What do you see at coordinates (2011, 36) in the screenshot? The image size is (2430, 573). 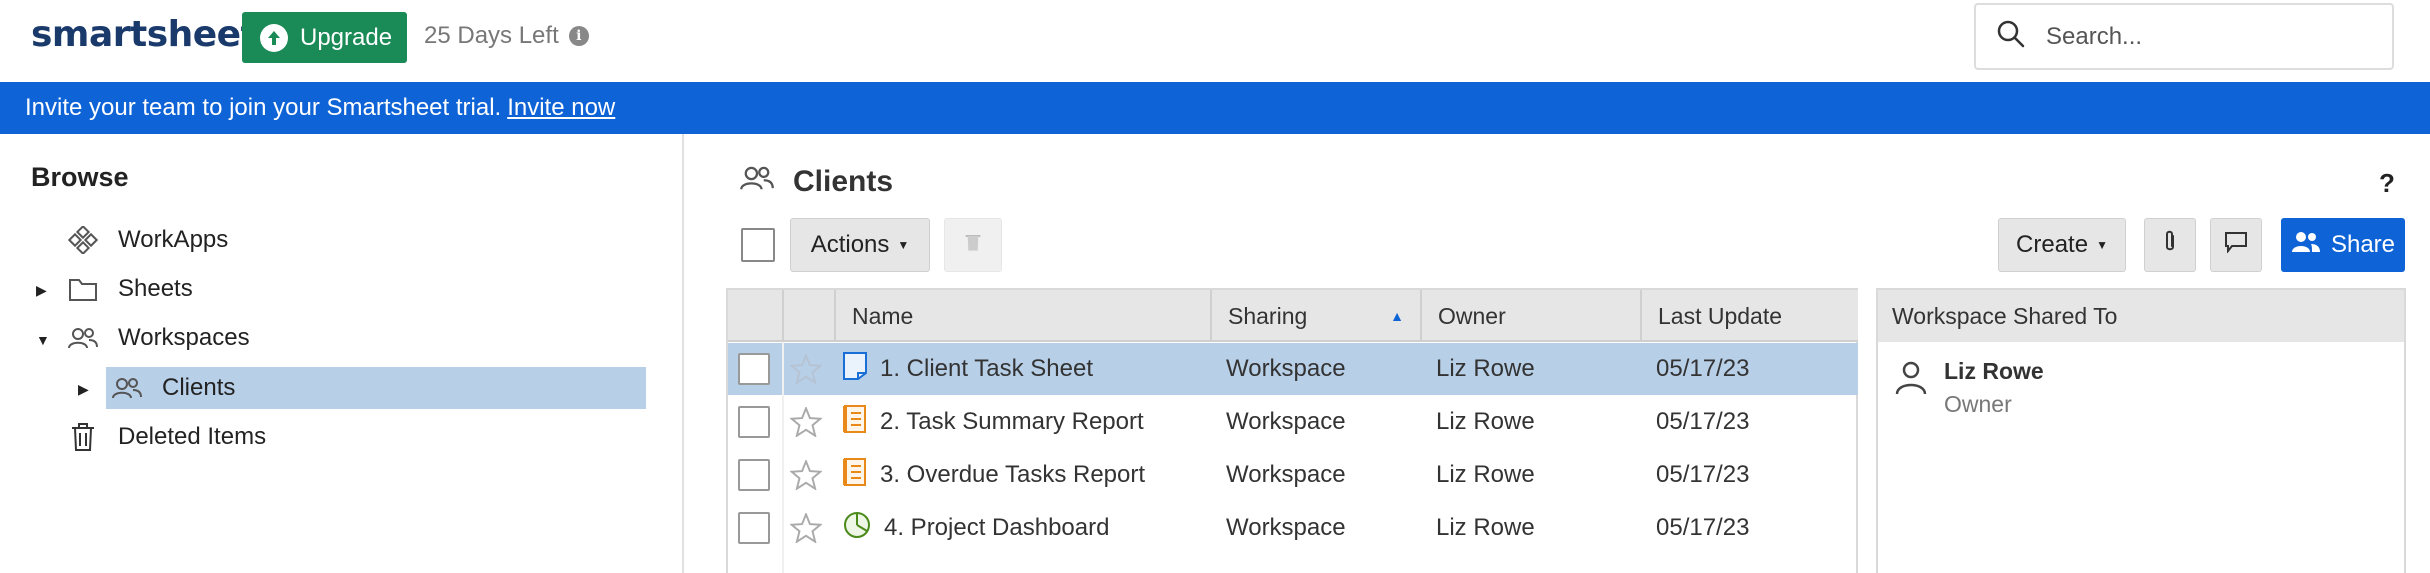 I see `search-icon` at bounding box center [2011, 36].